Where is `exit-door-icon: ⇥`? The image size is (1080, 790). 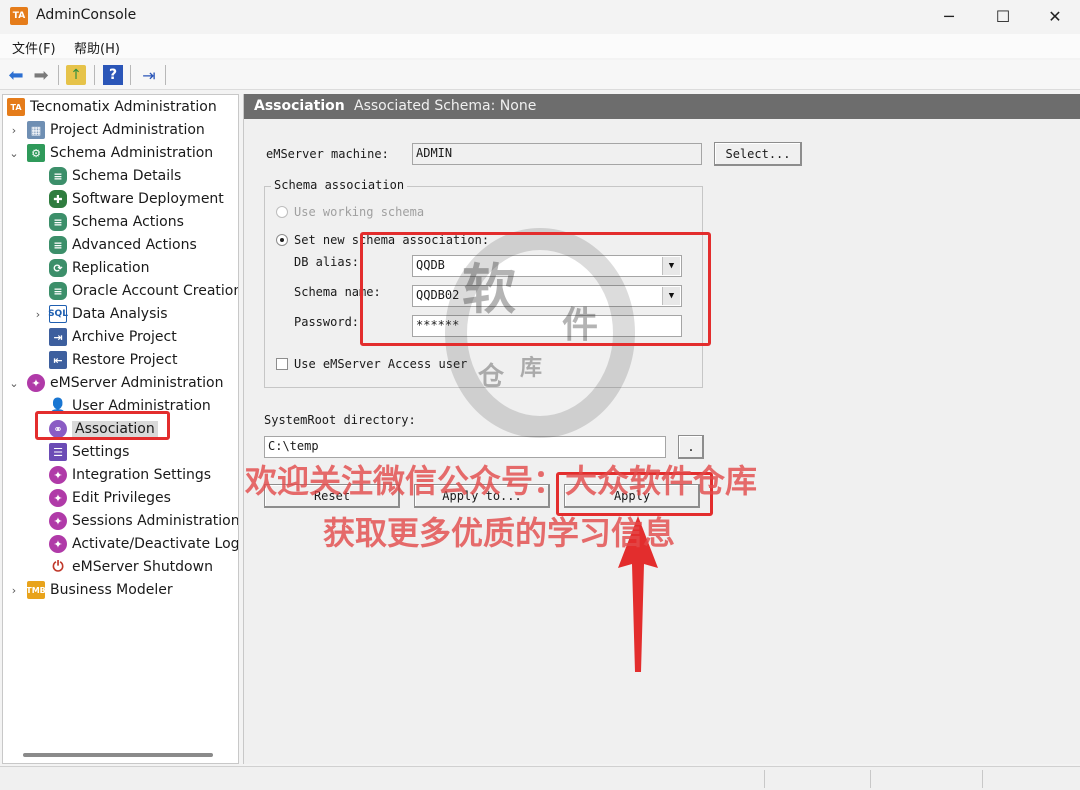
exit-door-icon: ⇥ is located at coordinates (149, 75).